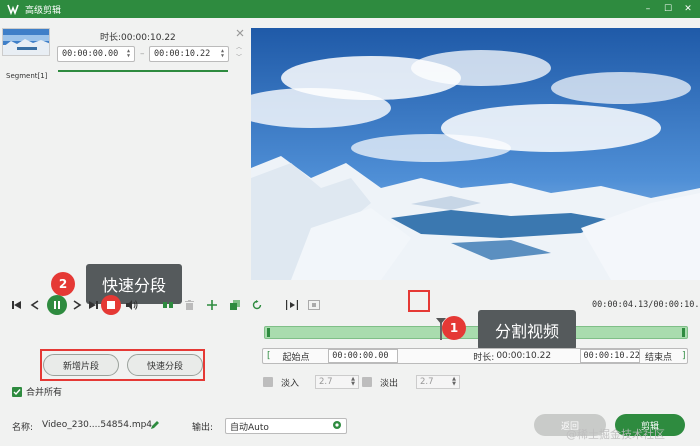  Describe the element at coordinates (189, 305) in the screenshot. I see `delete-icon` at that location.